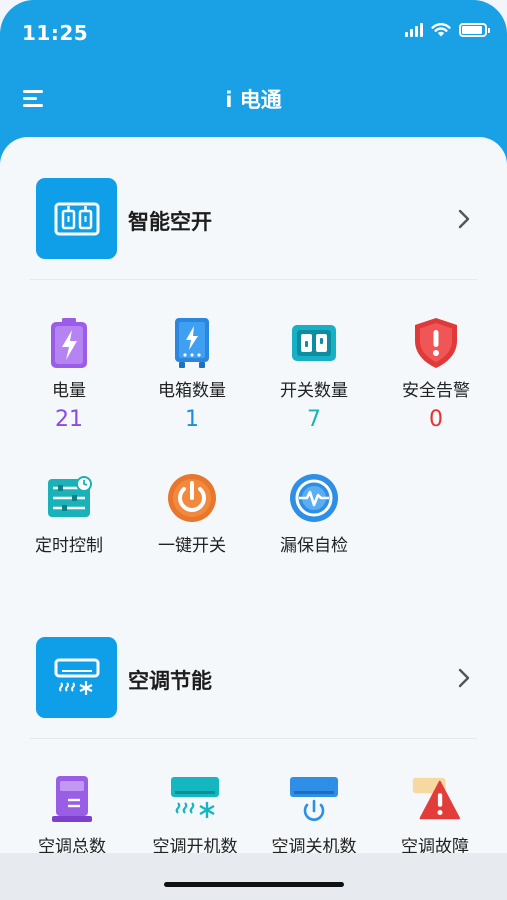 The image size is (507, 900). What do you see at coordinates (253, 220) in the screenshot?
I see `section-smart-breaker: 智能空开` at bounding box center [253, 220].